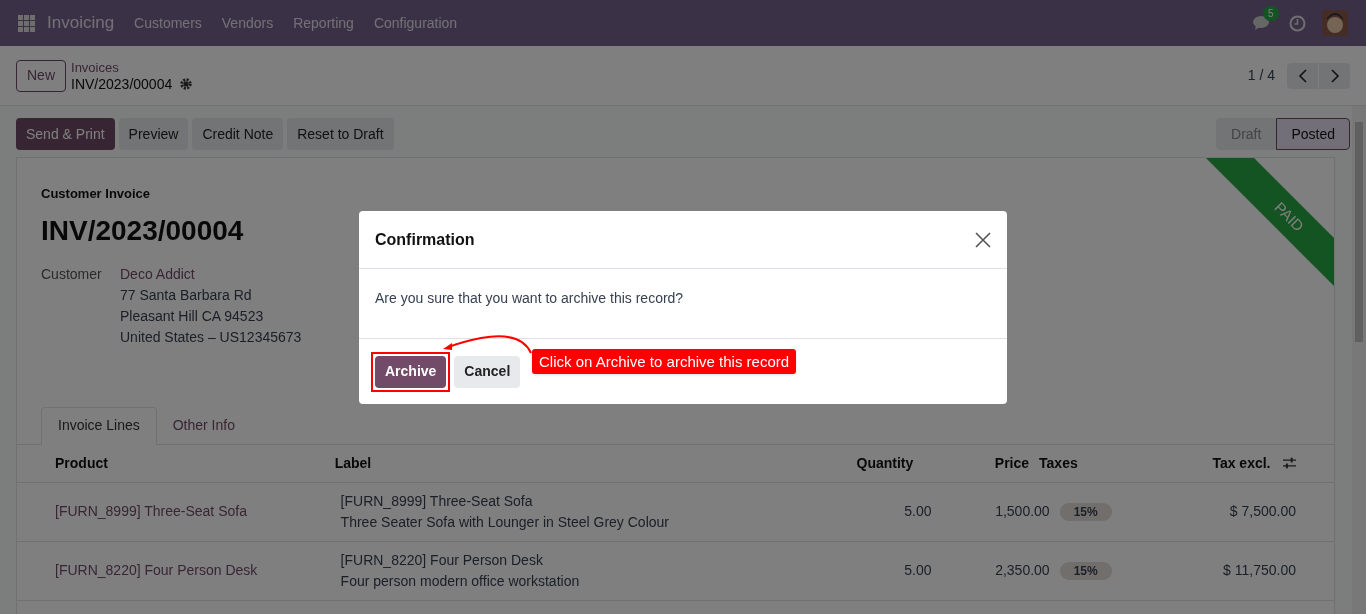  I want to click on action-button: Preview, so click(153, 134).